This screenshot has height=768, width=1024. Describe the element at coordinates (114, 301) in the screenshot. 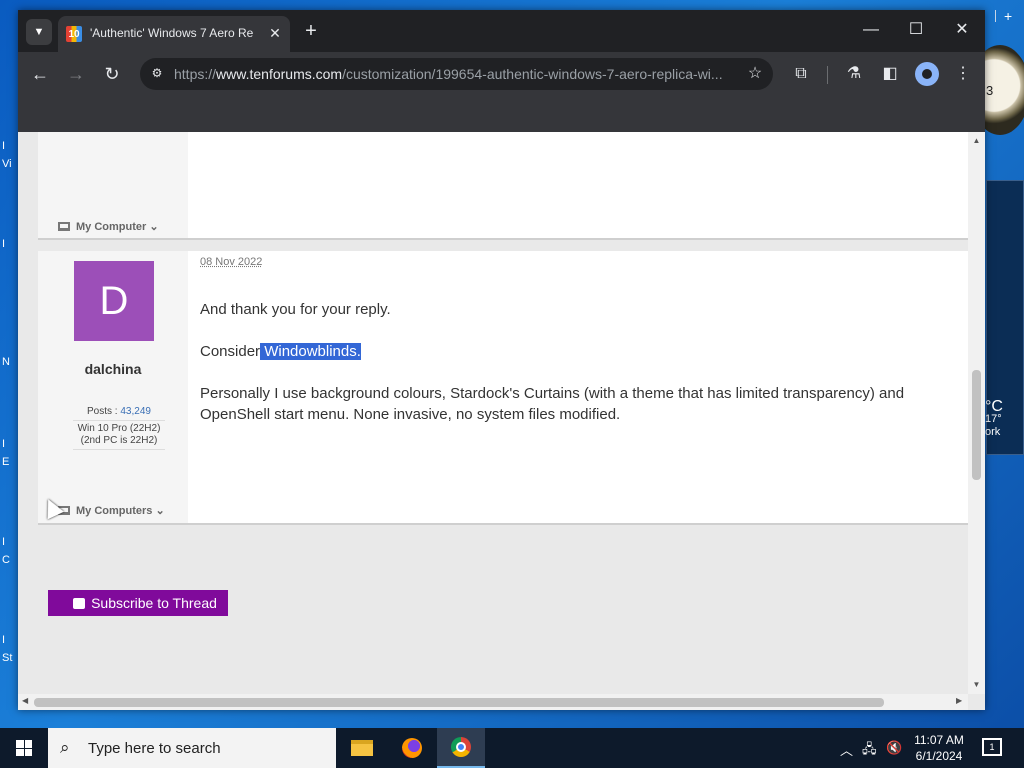

I see `avatar: D` at that location.